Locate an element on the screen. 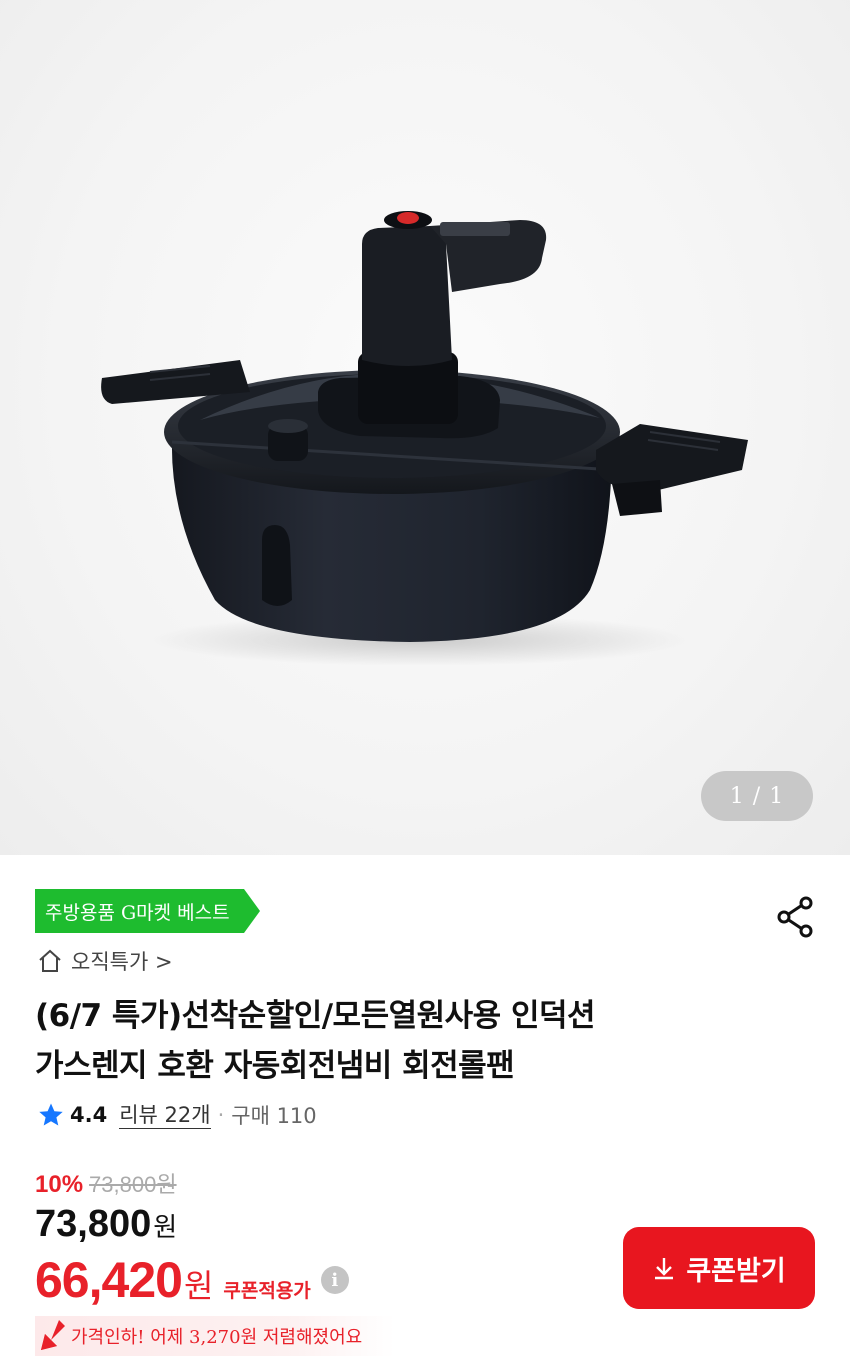 The width and height of the screenshot is (850, 1367). coupon-price-unit: 원 is located at coordinates (198, 1286).